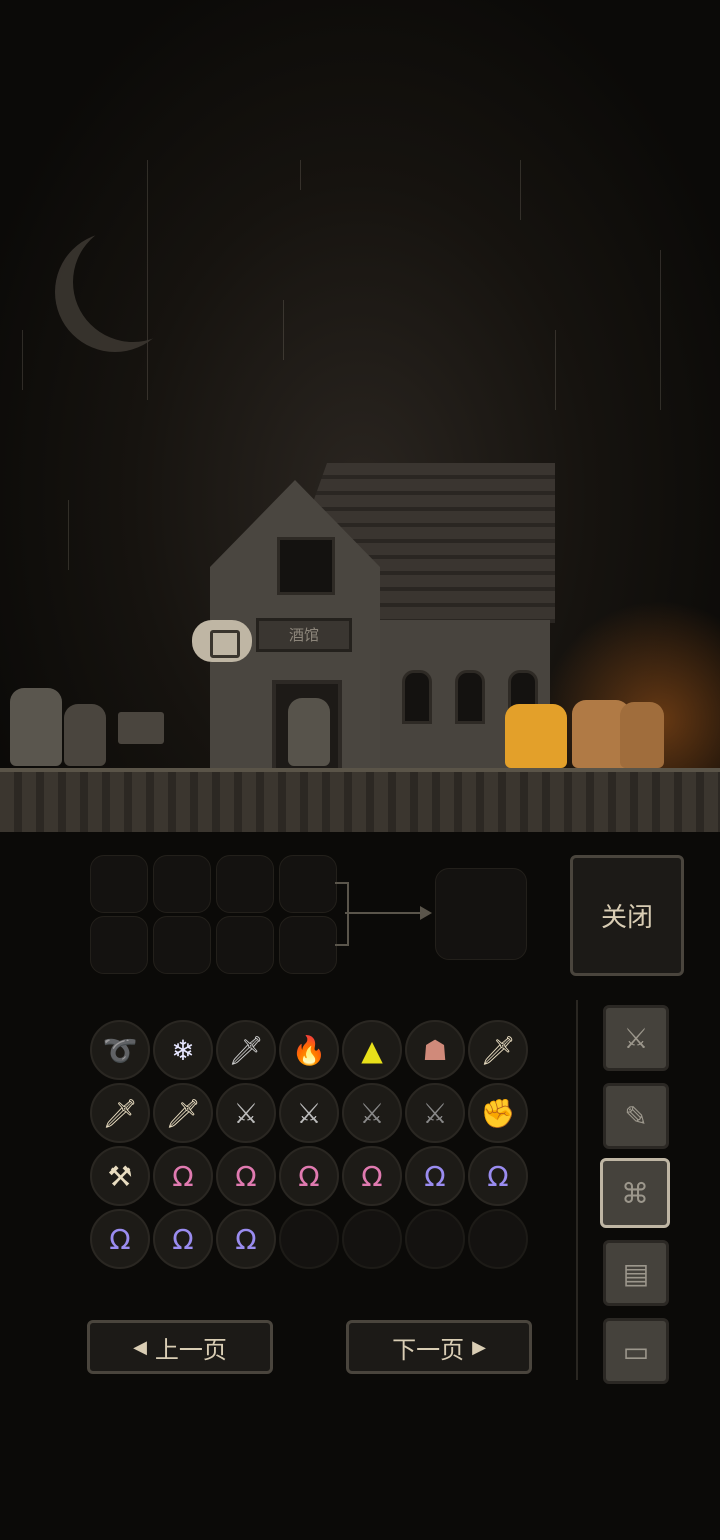  I want to click on mailbox-icon, so click(141, 728).